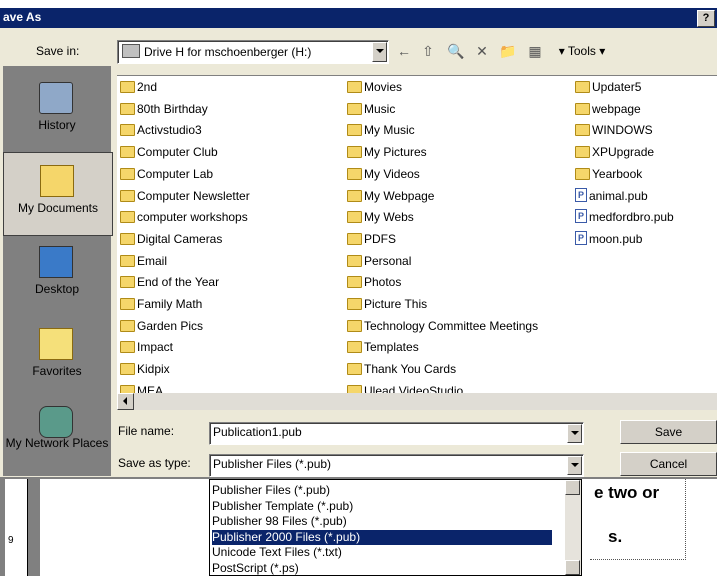 The height and width of the screenshot is (576, 717). Describe the element at coordinates (392, 173) in the screenshot. I see `file-item-label: My Videos` at that location.